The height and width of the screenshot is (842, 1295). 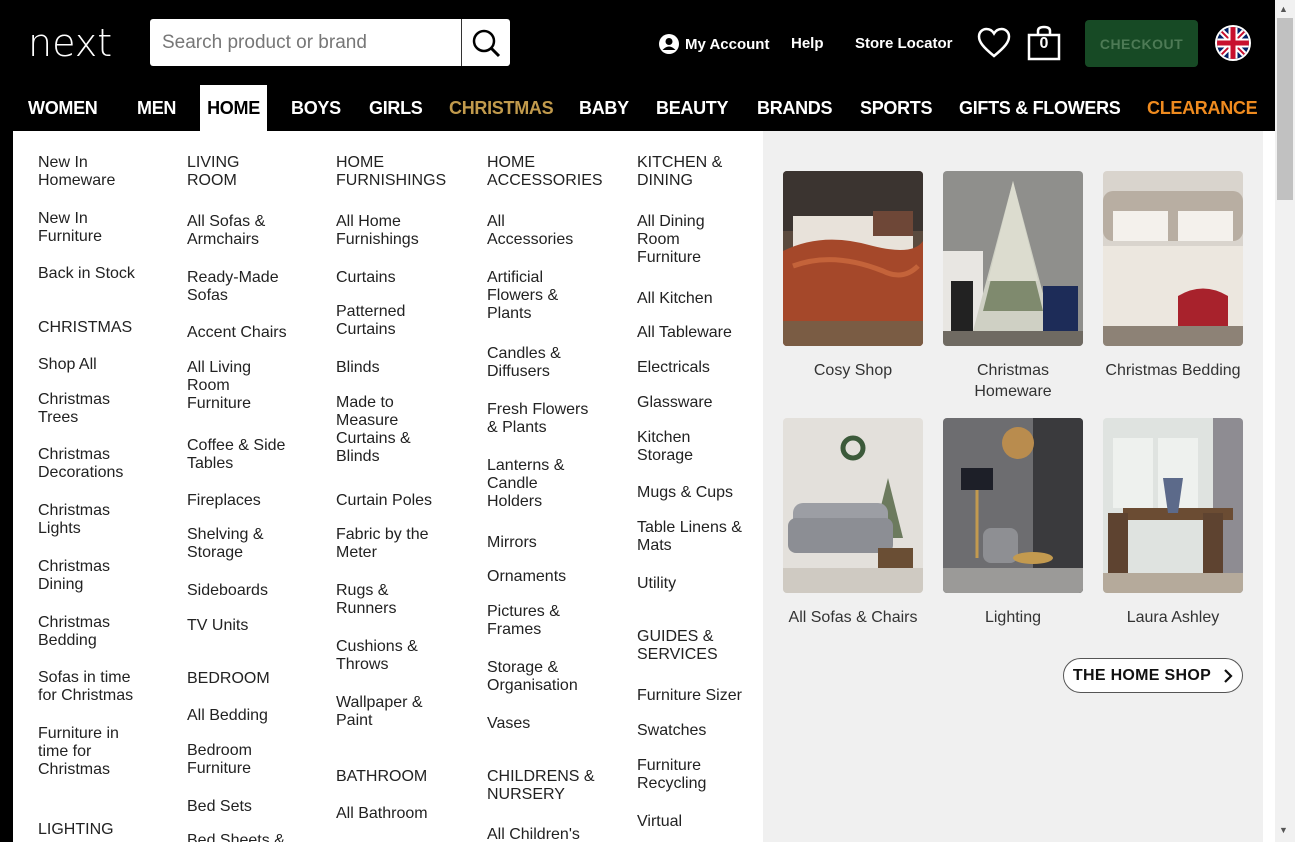 I want to click on menu-link: Ready-Made Sofas, so click(x=237, y=287).